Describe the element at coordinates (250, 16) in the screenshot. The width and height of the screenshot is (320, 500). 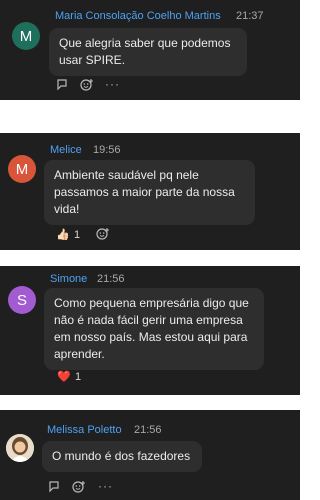
I see `timestamp: 21:37` at that location.